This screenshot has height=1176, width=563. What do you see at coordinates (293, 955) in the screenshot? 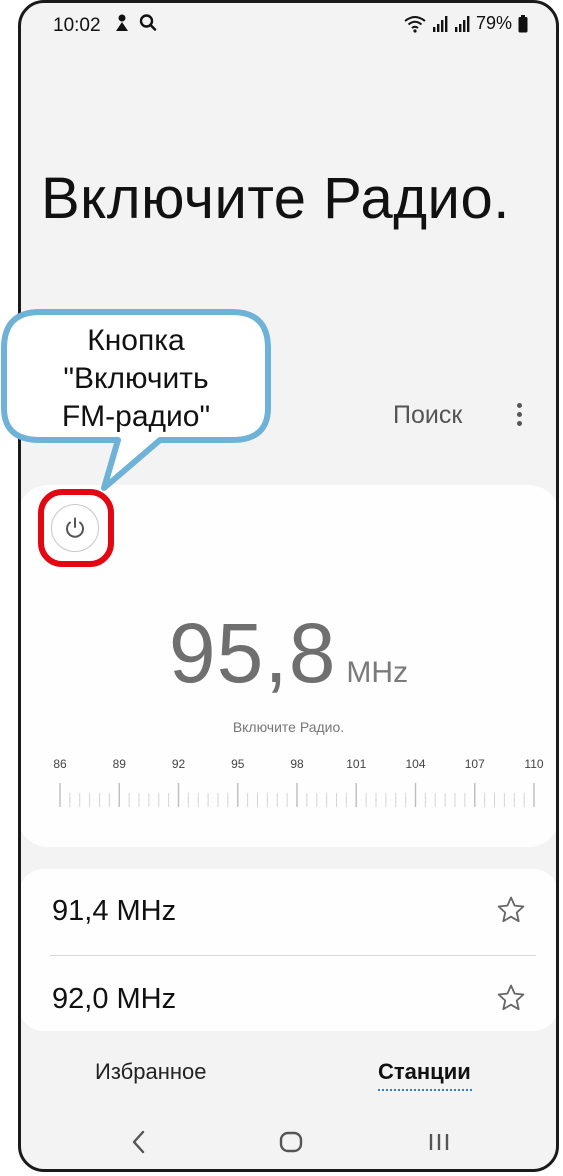
I see `station-divider` at bounding box center [293, 955].